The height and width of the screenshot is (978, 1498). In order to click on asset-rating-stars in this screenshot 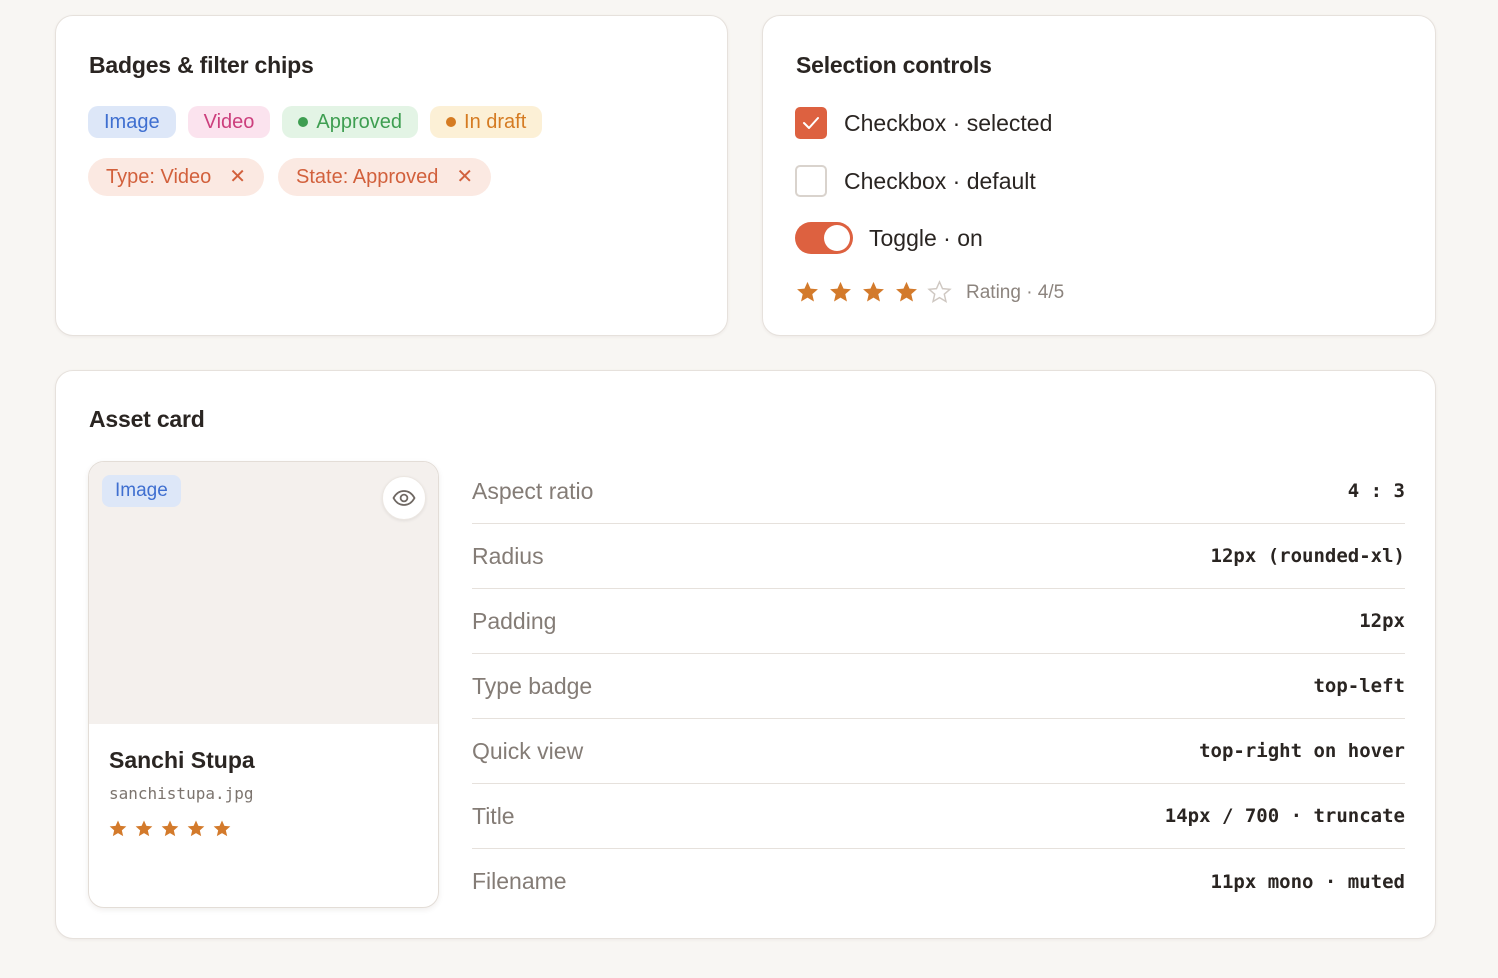, I will do `click(170, 829)`.